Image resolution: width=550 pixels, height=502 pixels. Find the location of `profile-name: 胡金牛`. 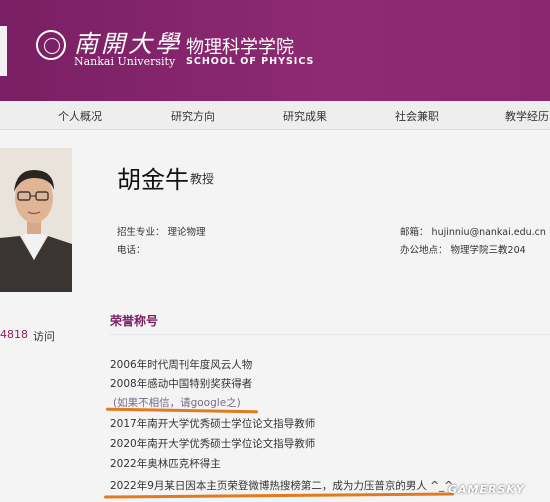

profile-name: 胡金牛 is located at coordinates (153, 180).